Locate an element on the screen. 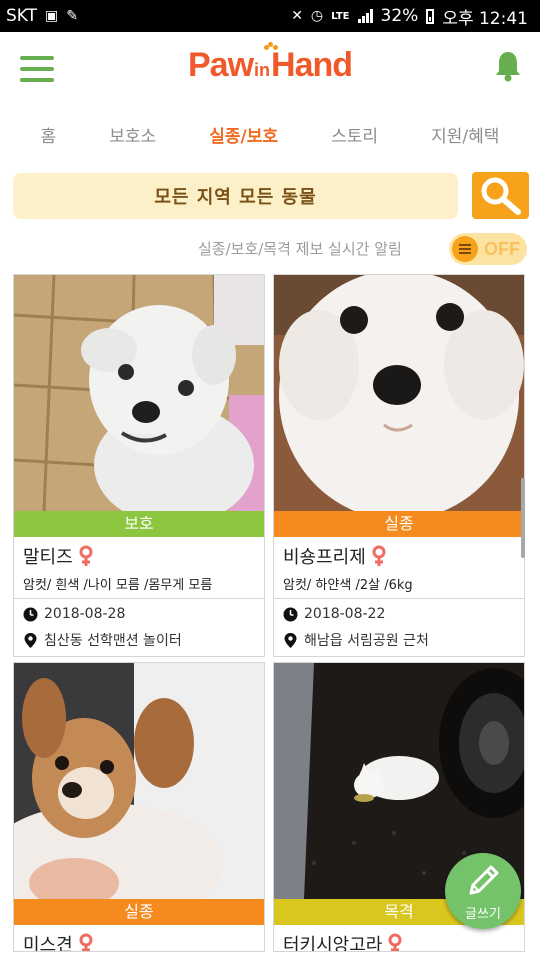  location-row: 해남읍 서림공원 근처 is located at coordinates (356, 640).